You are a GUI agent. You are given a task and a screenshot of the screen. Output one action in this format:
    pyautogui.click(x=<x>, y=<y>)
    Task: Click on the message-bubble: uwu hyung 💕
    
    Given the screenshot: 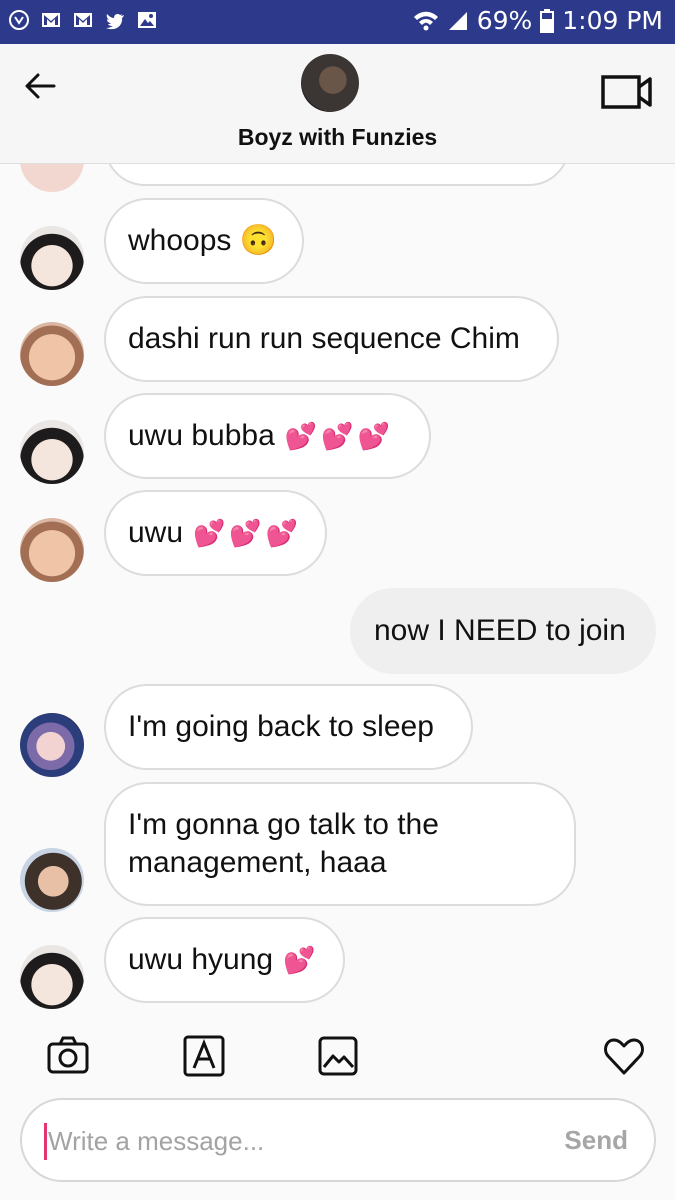 What is the action you would take?
    pyautogui.click(x=224, y=960)
    